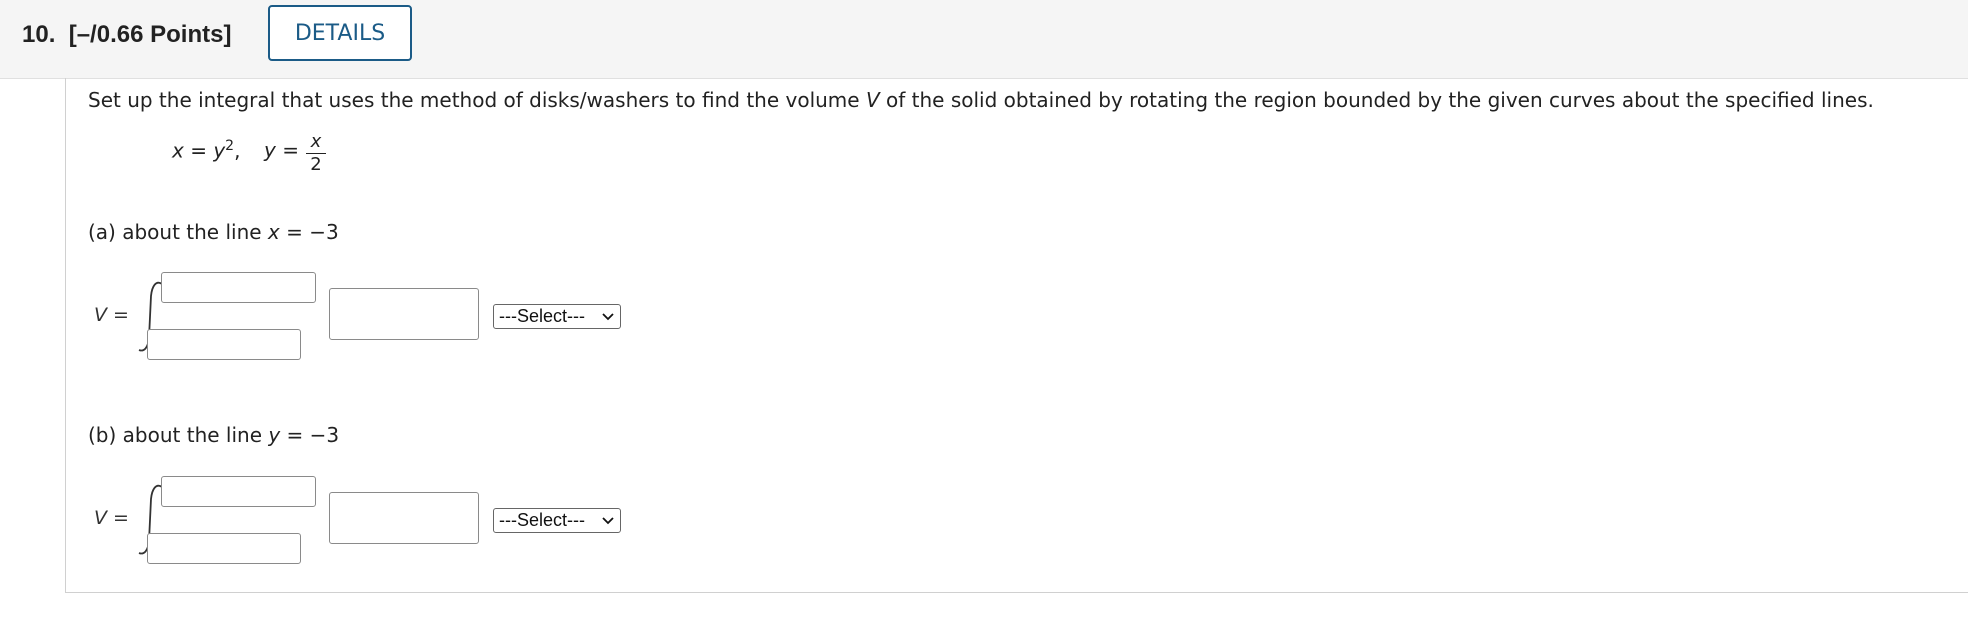  What do you see at coordinates (872, 100) in the screenshot?
I see `prompt-volume-symbol: V` at bounding box center [872, 100].